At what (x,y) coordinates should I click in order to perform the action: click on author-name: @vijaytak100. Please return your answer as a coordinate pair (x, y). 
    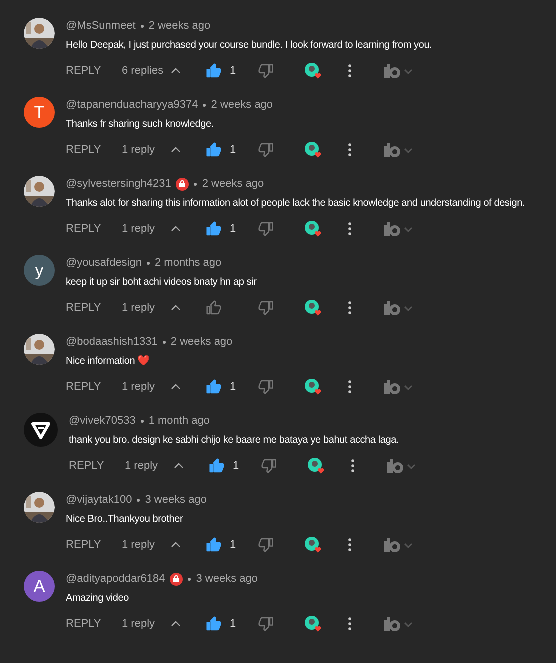
    Looking at the image, I should click on (99, 500).